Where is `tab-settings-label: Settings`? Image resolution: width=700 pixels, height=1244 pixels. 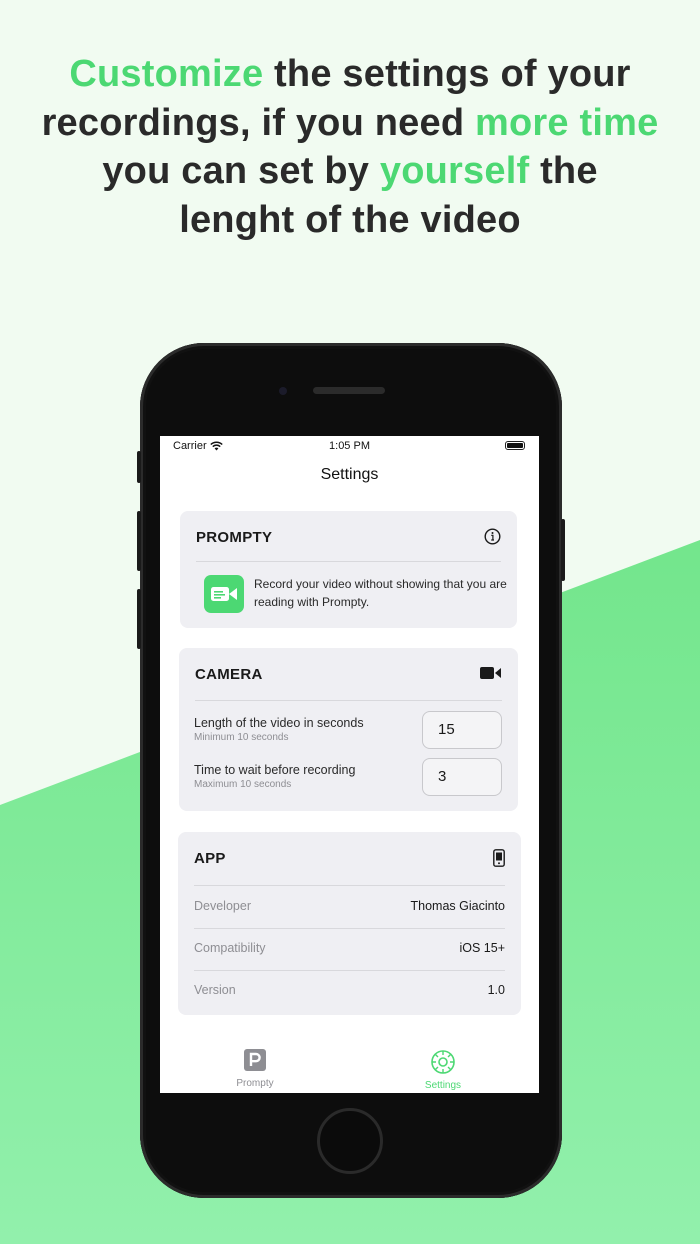
tab-settings-label: Settings is located at coordinates (443, 1085).